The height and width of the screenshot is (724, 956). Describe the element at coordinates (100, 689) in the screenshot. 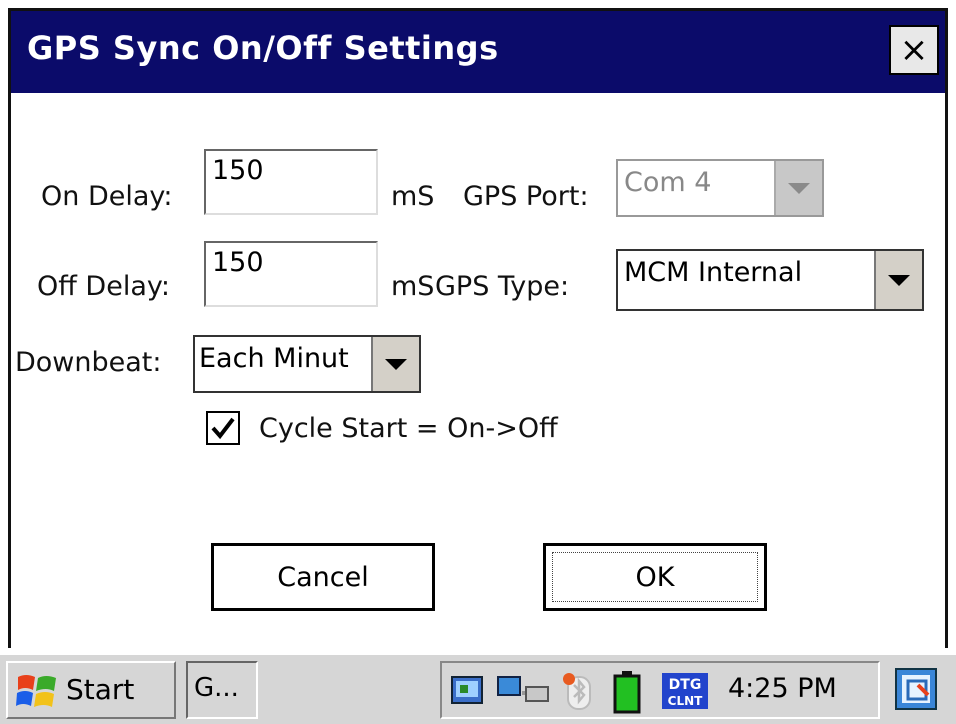

I see `start-label: Start` at that location.